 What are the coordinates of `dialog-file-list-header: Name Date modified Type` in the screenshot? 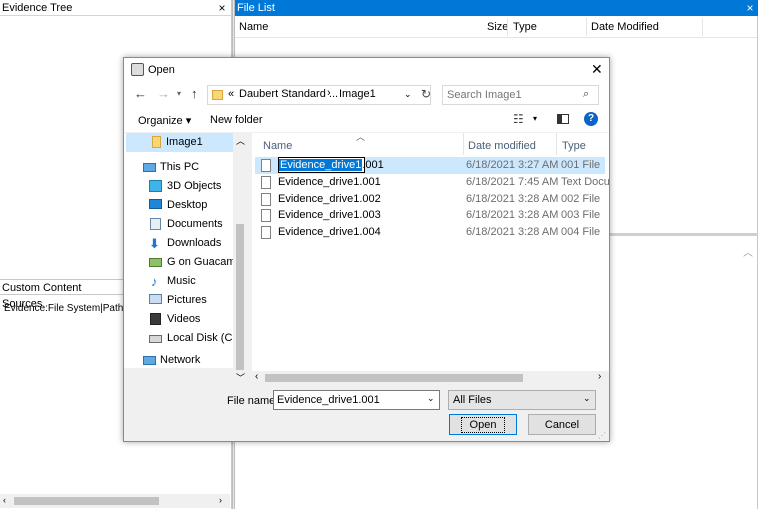 It's located at (430, 145).